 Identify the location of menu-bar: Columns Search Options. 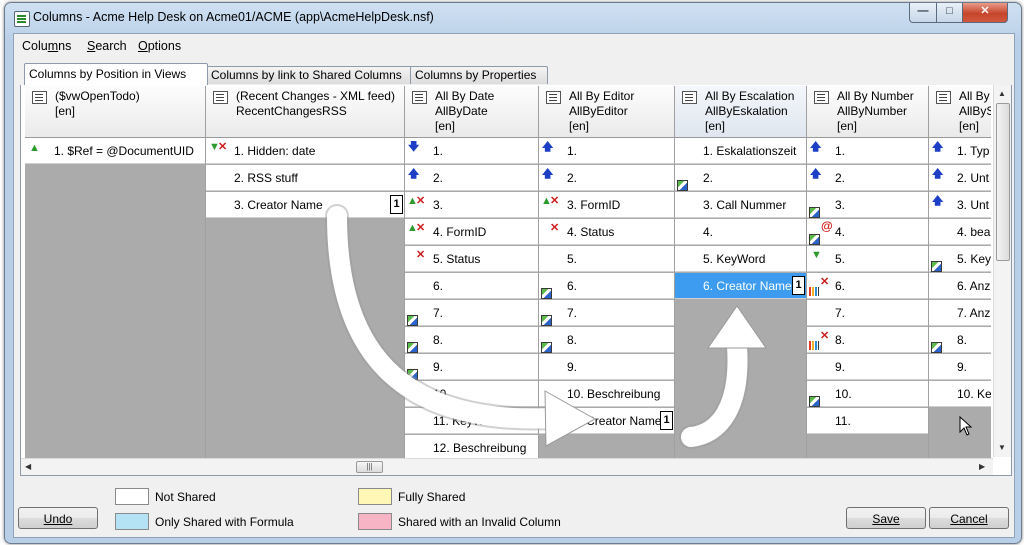
(514, 46).